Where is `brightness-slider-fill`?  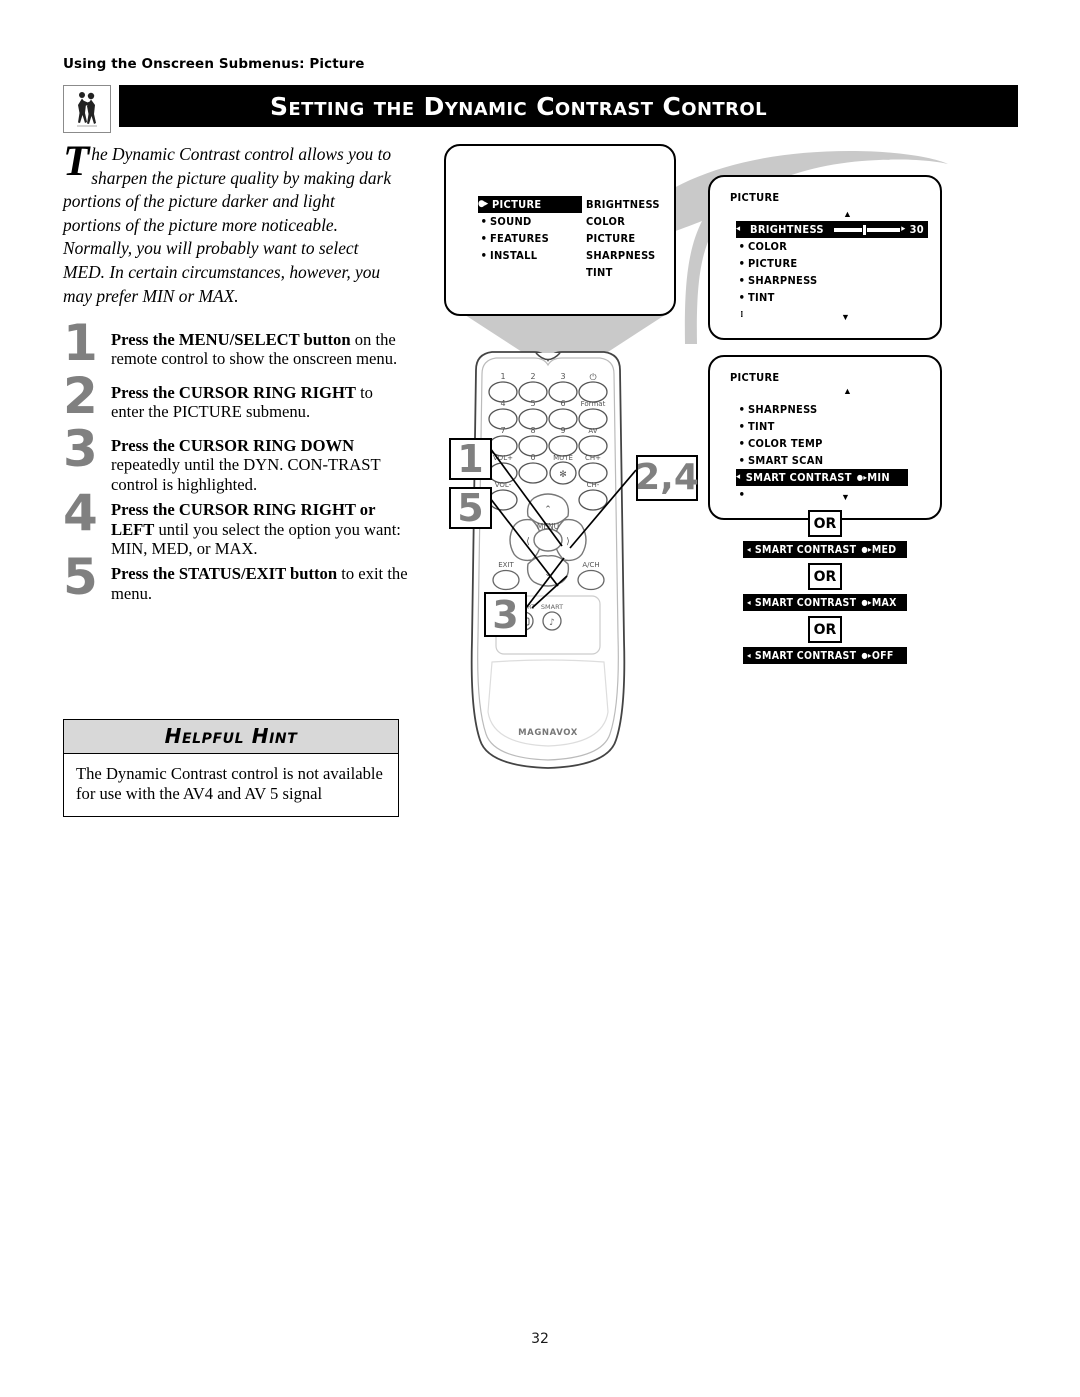 brightness-slider-fill is located at coordinates (867, 230).